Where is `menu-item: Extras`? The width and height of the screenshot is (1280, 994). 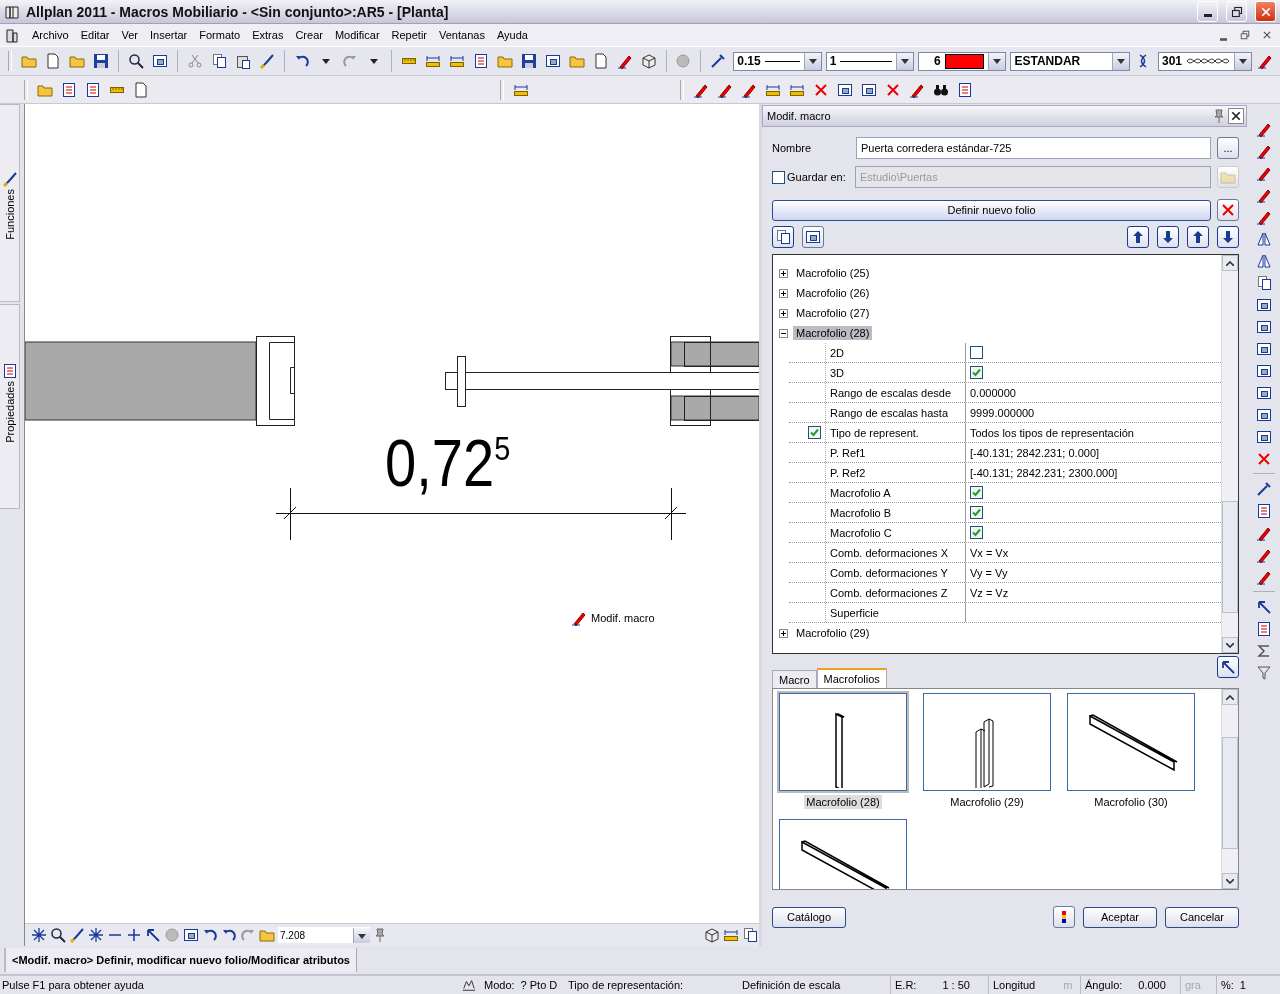
menu-item: Extras is located at coordinates (268, 35).